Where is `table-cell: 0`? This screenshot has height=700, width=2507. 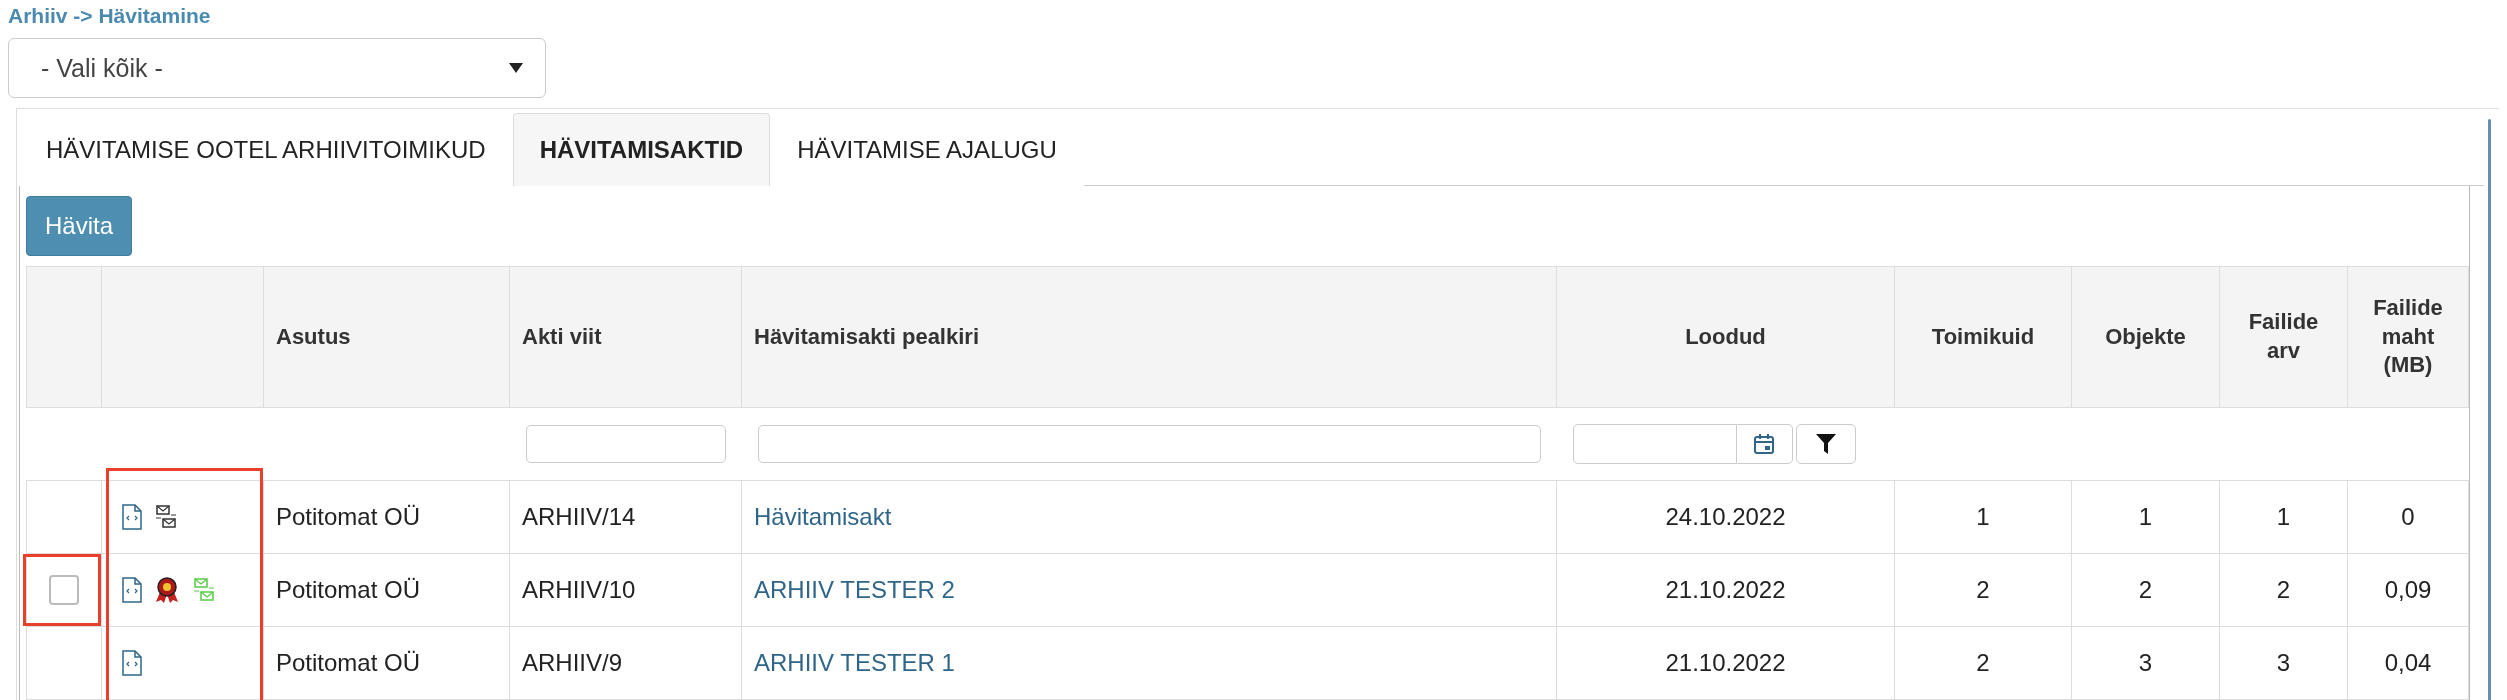 table-cell: 0 is located at coordinates (2408, 516).